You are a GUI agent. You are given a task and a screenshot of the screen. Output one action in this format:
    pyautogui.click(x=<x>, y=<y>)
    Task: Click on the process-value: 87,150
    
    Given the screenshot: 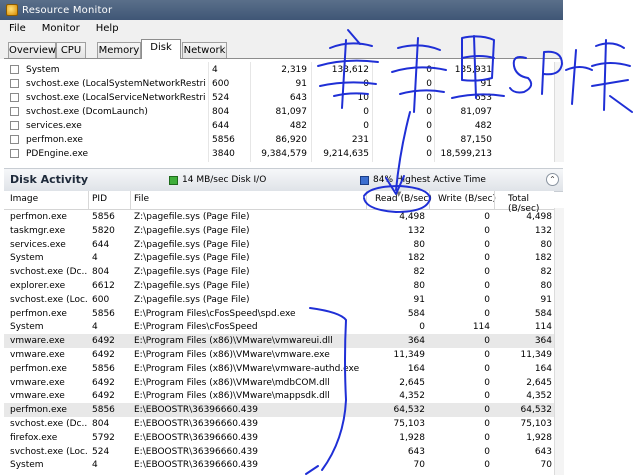 What is the action you would take?
    pyautogui.click(x=476, y=140)
    